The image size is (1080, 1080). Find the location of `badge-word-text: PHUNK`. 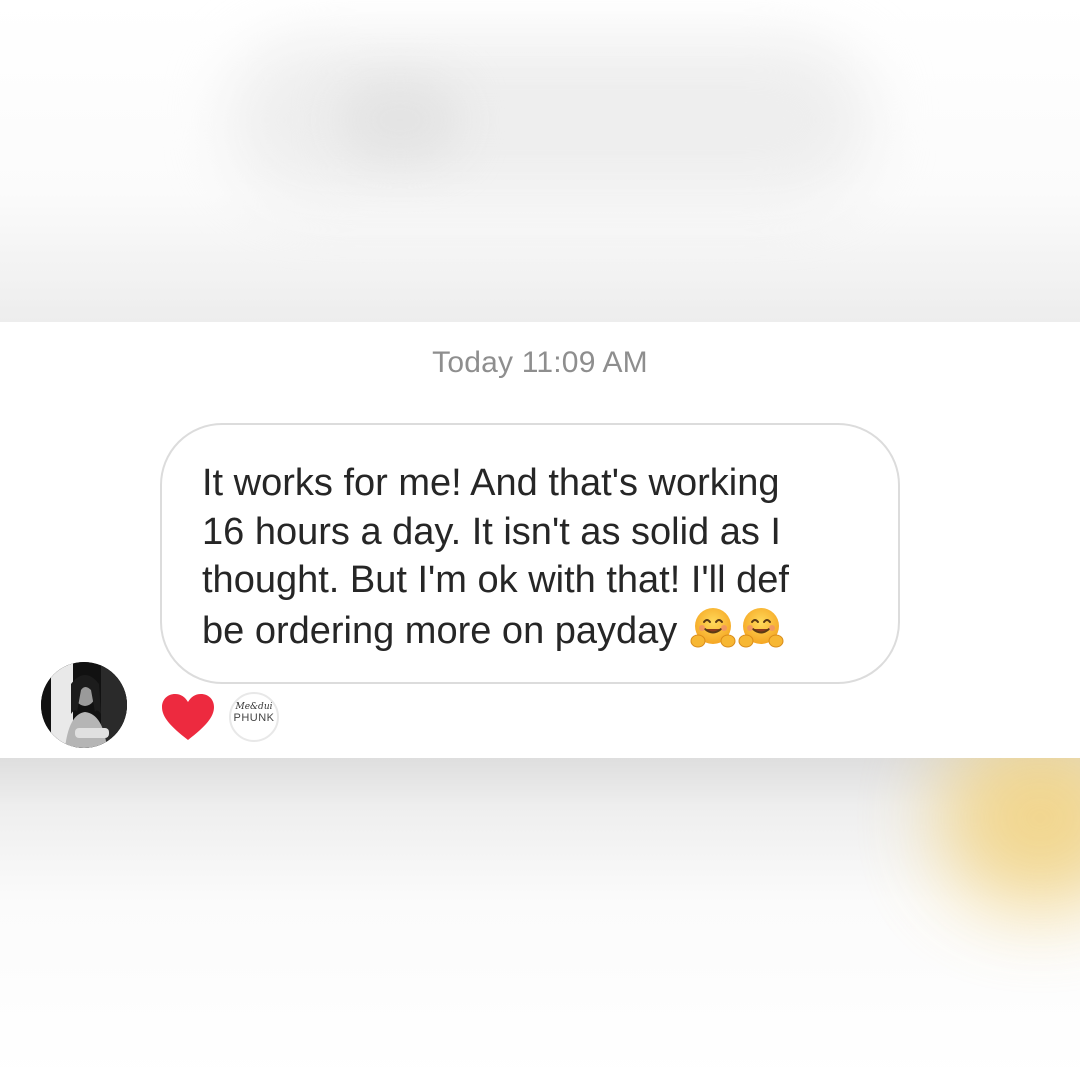

badge-word-text: PHUNK is located at coordinates (254, 718).